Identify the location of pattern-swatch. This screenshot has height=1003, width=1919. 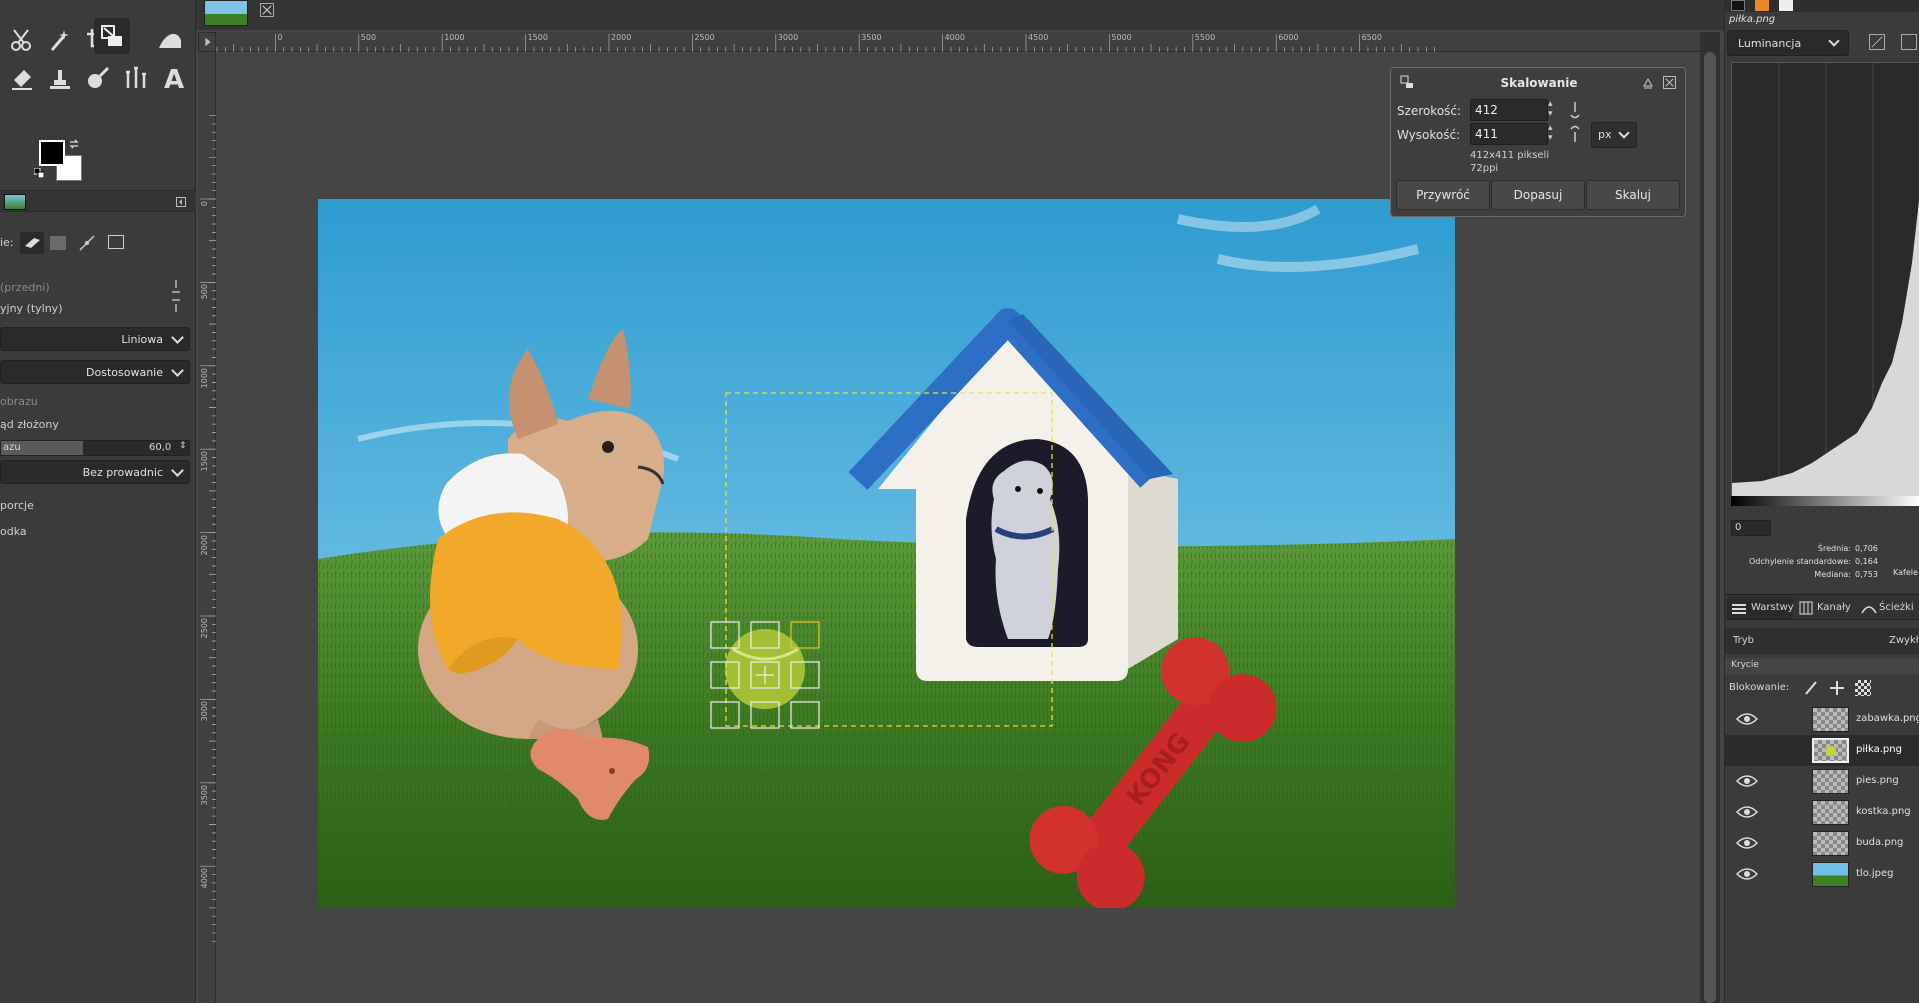
(1762, 5).